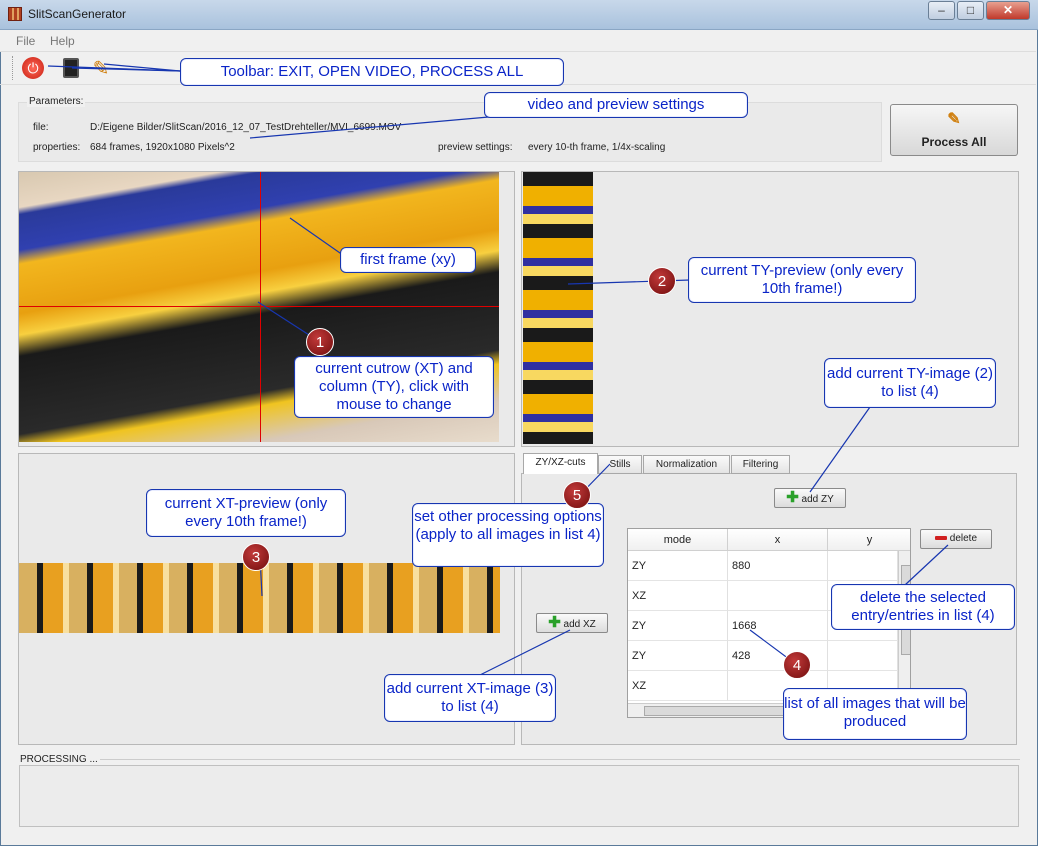 This screenshot has height=846, width=1038. I want to click on callout-add-ty: add current TY-image (2) to list (4), so click(910, 383).